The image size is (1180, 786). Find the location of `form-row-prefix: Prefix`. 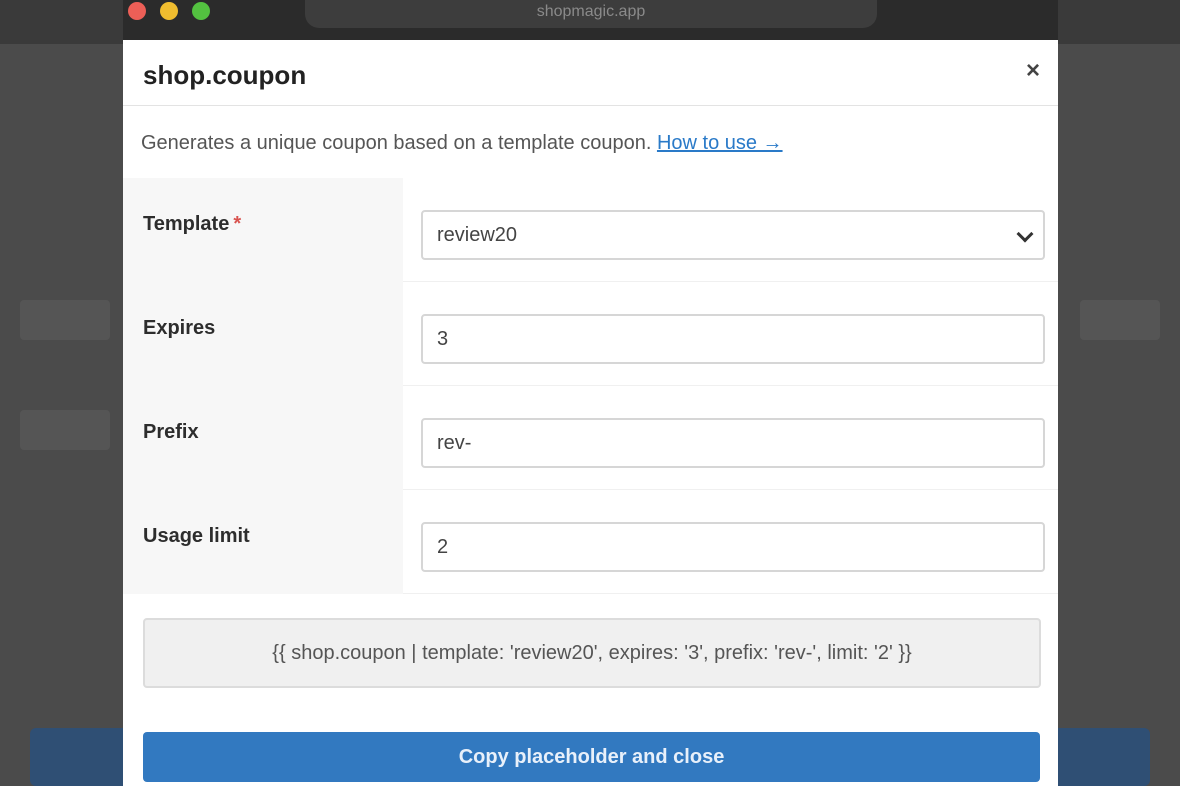

form-row-prefix: Prefix is located at coordinates (590, 438).